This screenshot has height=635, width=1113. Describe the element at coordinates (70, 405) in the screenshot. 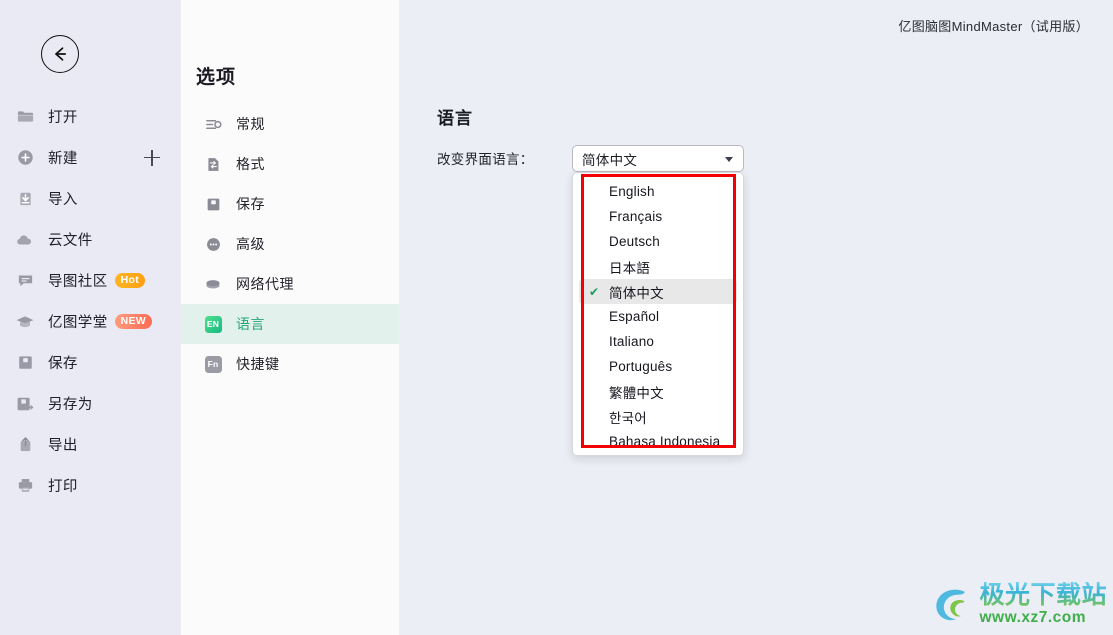

I see `sidebar-item-label: 另存为` at that location.